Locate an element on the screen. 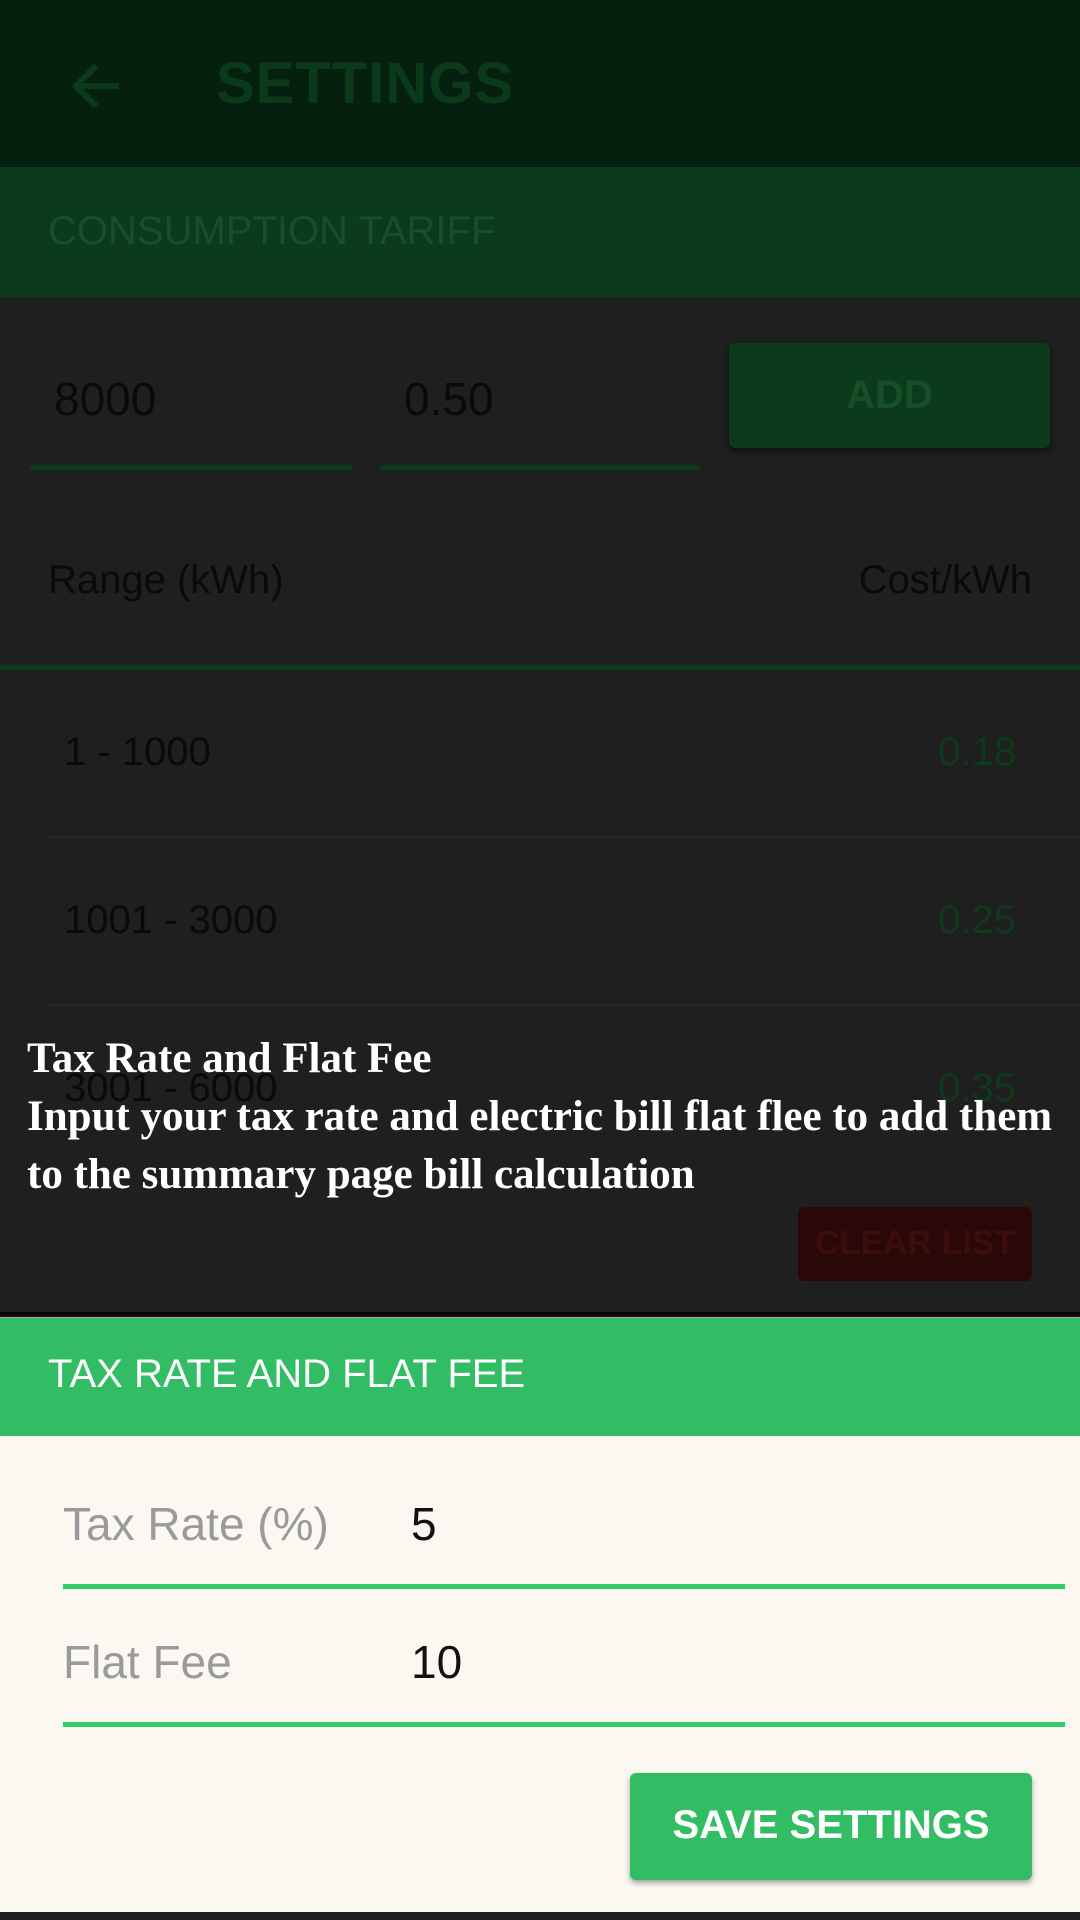  clear-list-button: CLEAR LIST is located at coordinates (915, 1244).